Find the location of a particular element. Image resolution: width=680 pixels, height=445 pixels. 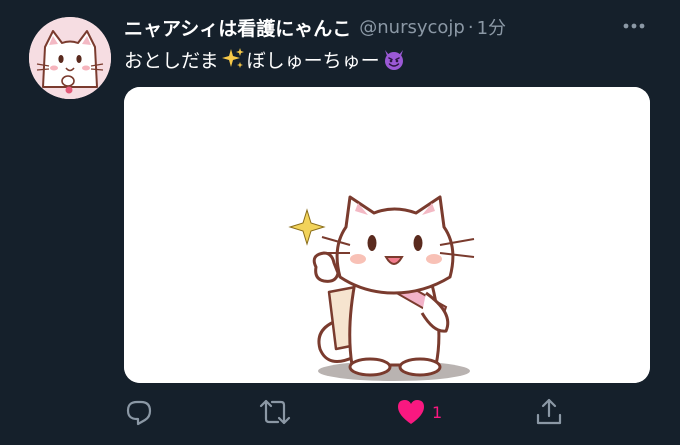

more-options-button is located at coordinates (634, 26).